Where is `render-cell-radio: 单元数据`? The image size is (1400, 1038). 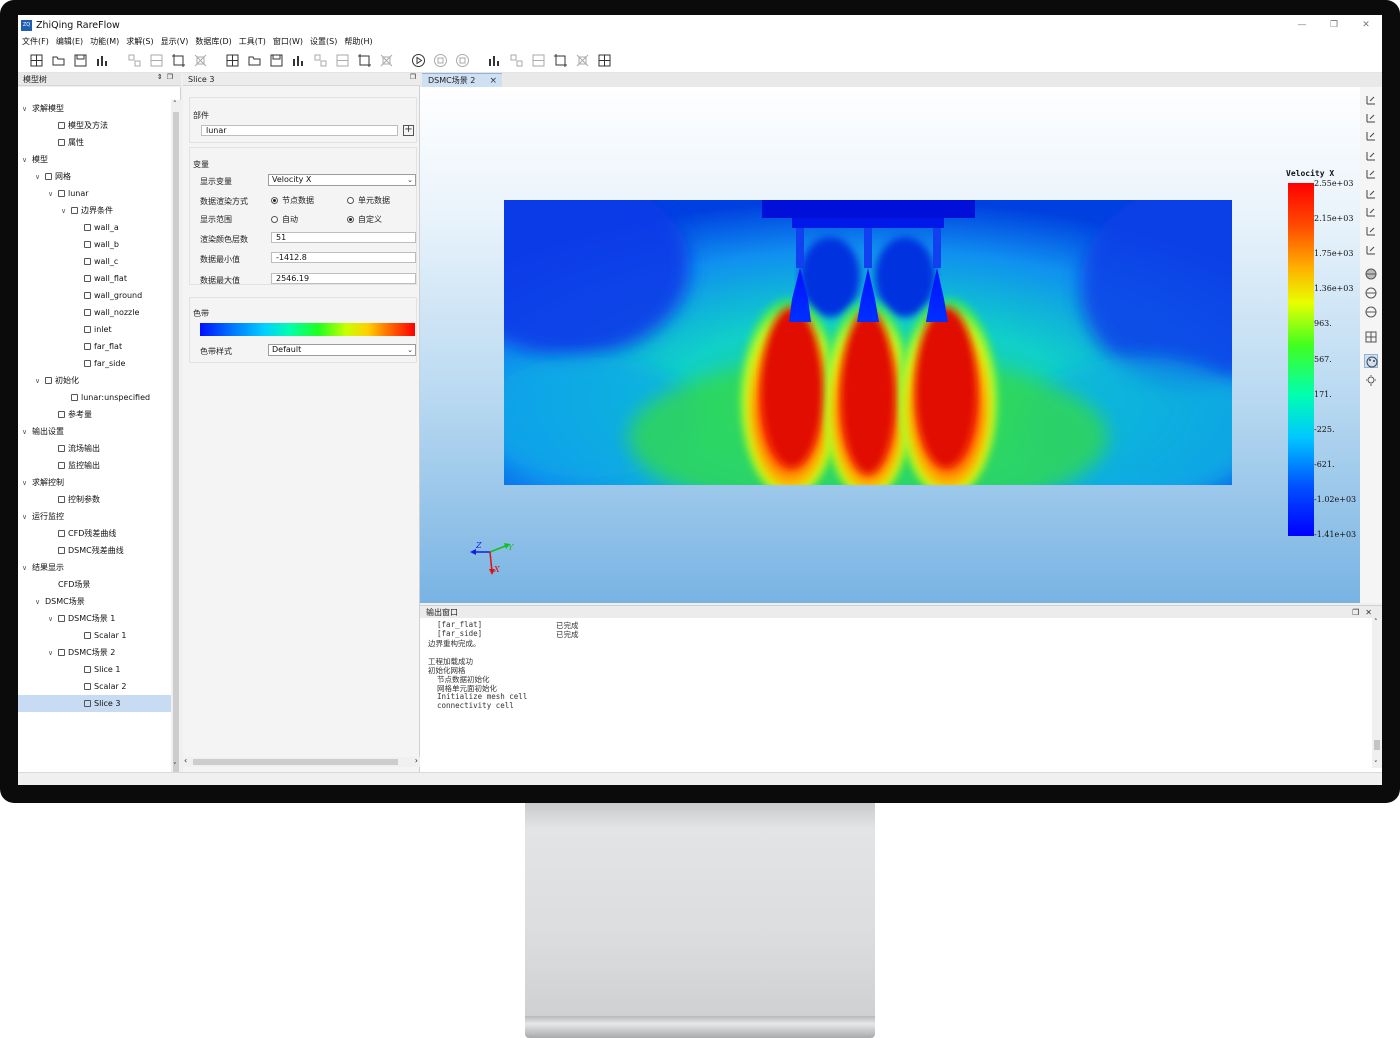
render-cell-radio: 单元数据 is located at coordinates (368, 200).